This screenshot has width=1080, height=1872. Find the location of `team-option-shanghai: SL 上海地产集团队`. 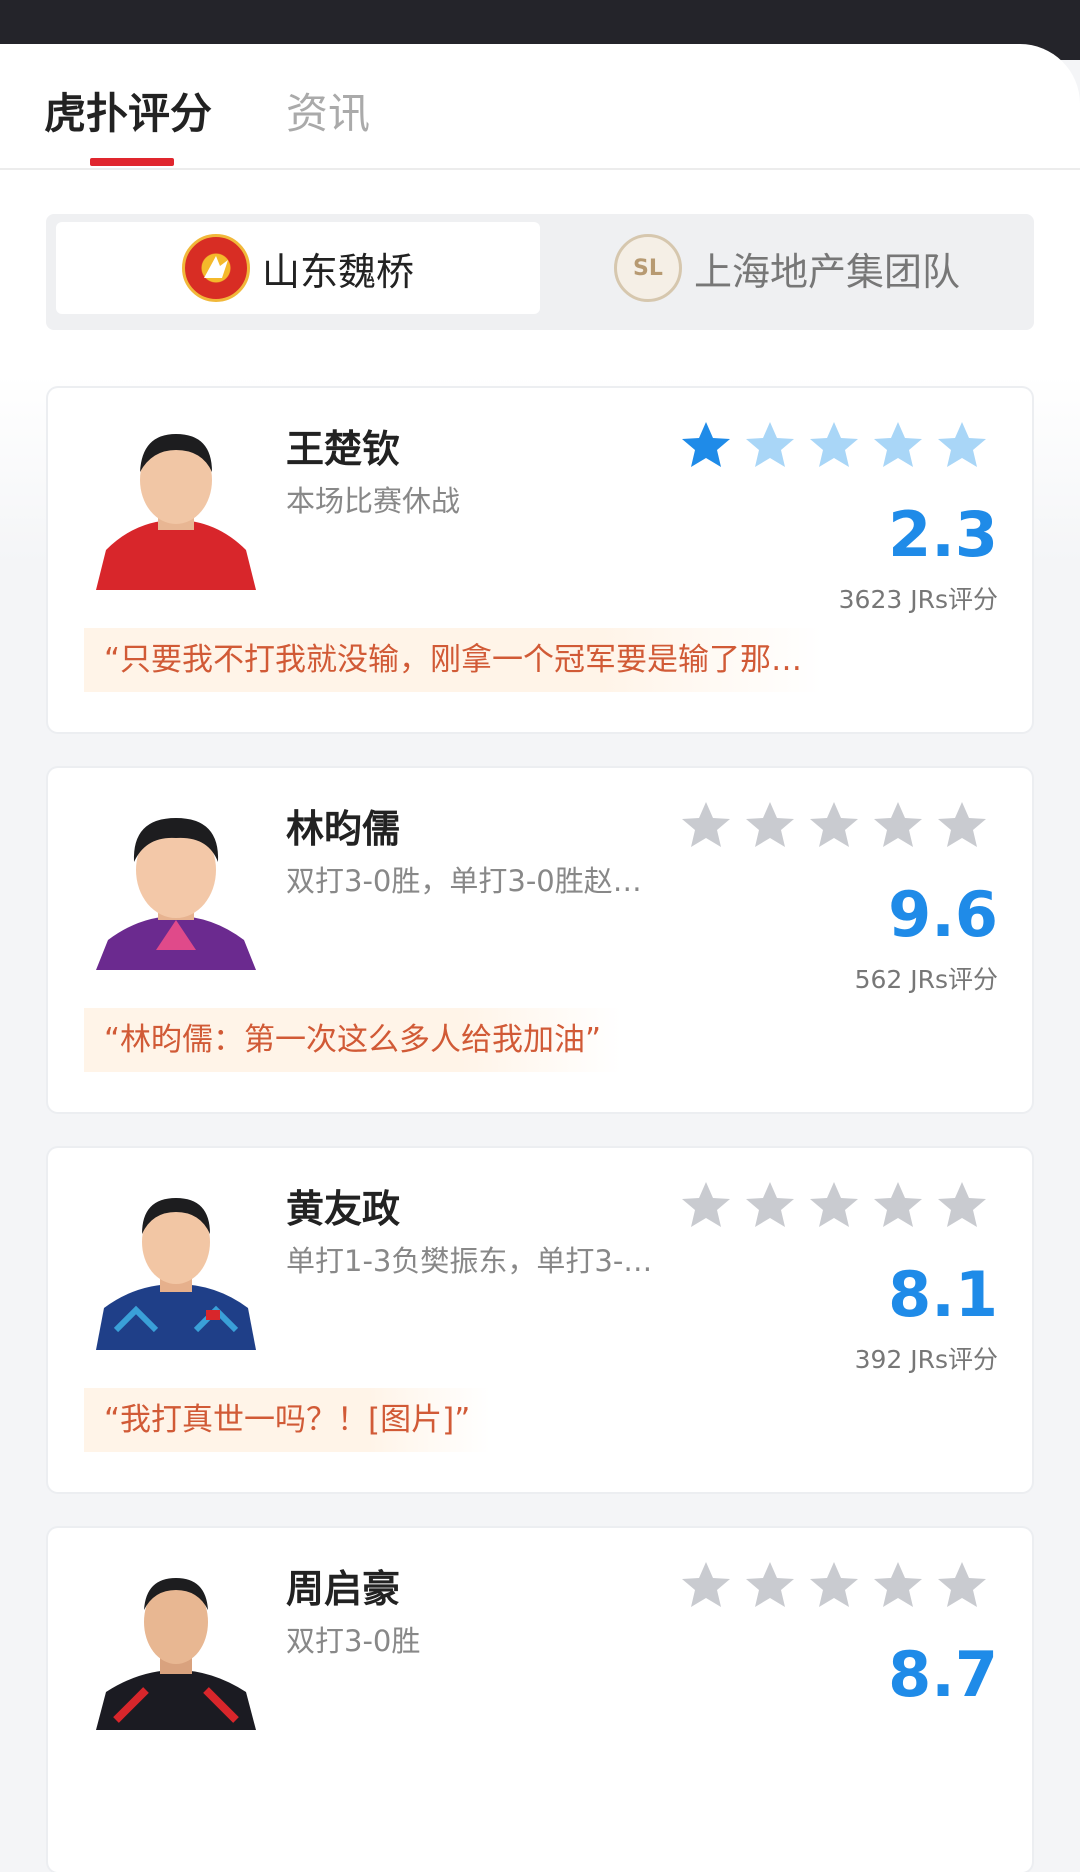

team-option-shanghai: SL 上海地产集团队 is located at coordinates (787, 268).